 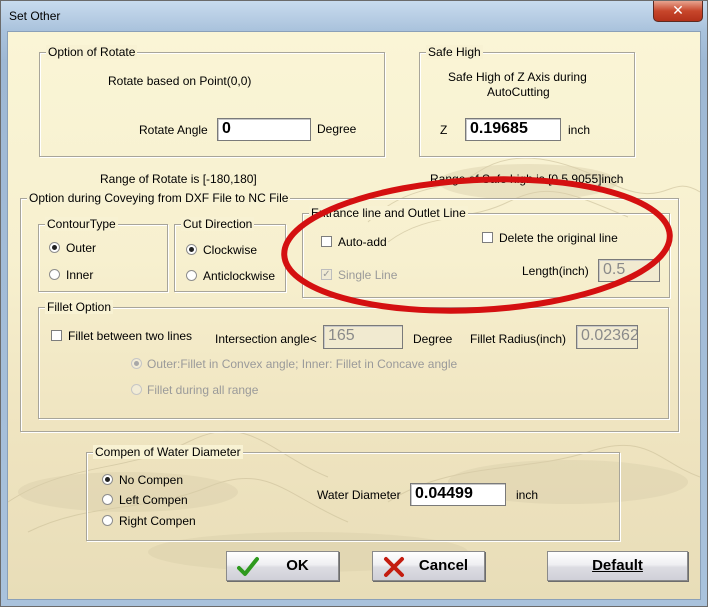 I want to click on left-compen-label: Left Compen, so click(x=153, y=500).